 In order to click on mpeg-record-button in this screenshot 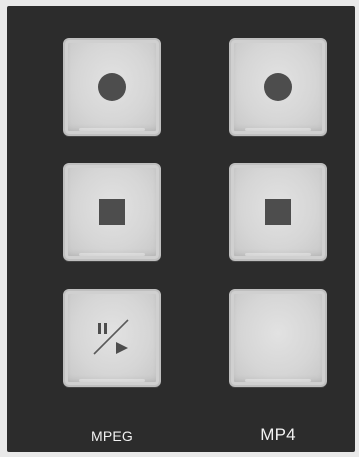, I will do `click(112, 87)`.